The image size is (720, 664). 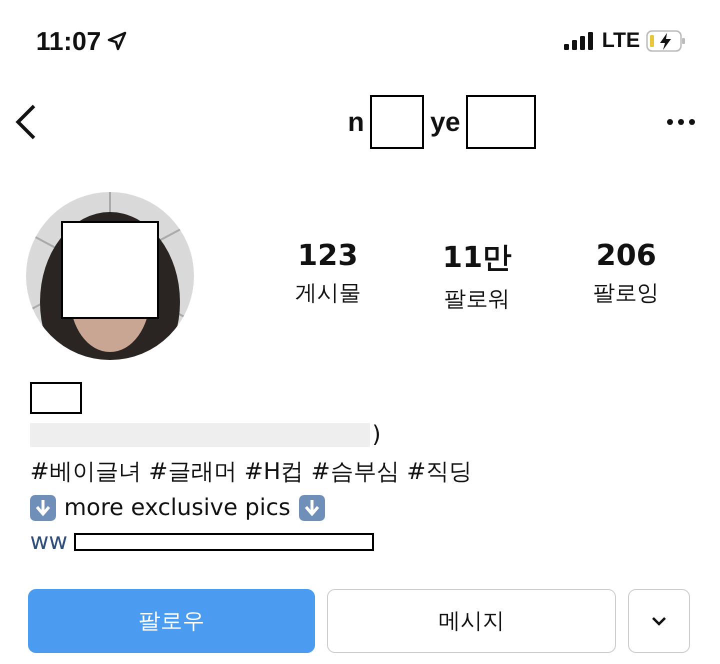 What do you see at coordinates (477, 257) in the screenshot?
I see `stat-count: 11만` at bounding box center [477, 257].